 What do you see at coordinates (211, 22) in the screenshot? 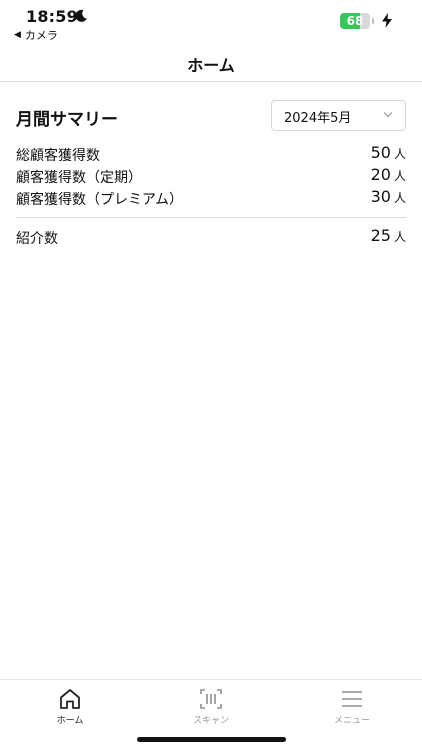
I see `status-bar: 18:59 ◀ カメラ 68` at bounding box center [211, 22].